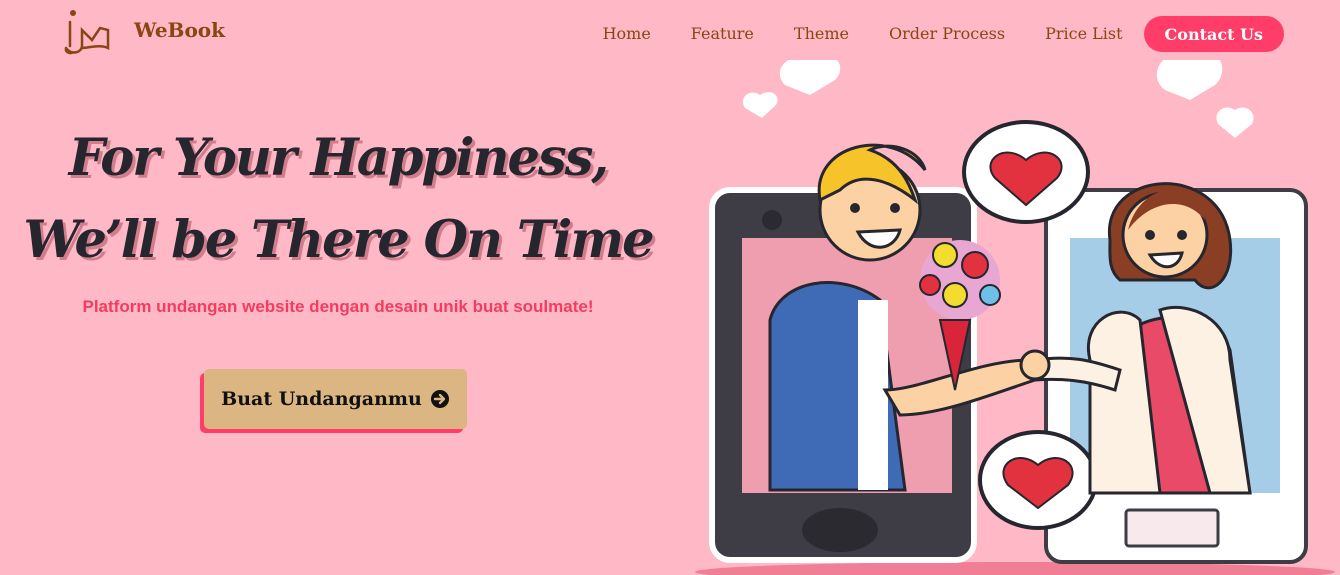  I want to click on create-invitation-button: Buat Undanganmu, so click(335, 399).